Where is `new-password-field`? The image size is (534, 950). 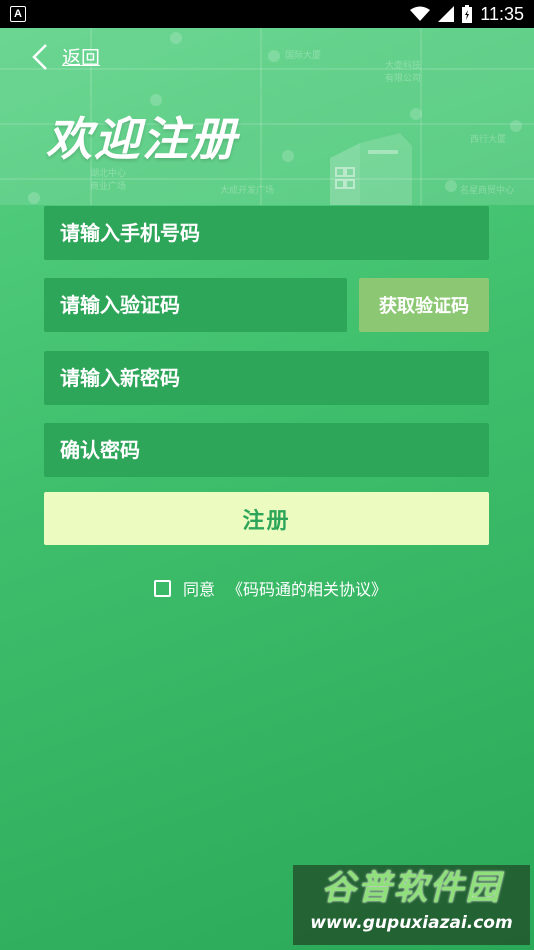 new-password-field is located at coordinates (266, 378).